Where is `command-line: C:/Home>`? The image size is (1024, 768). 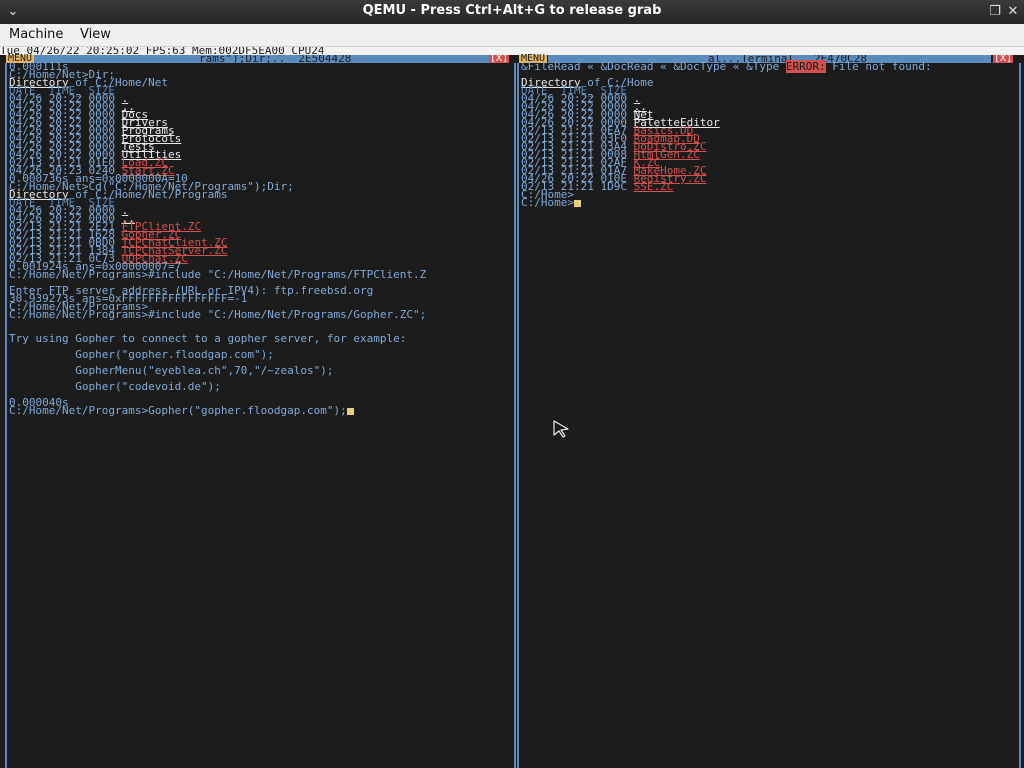 command-line: C:/Home> is located at coordinates (551, 202).